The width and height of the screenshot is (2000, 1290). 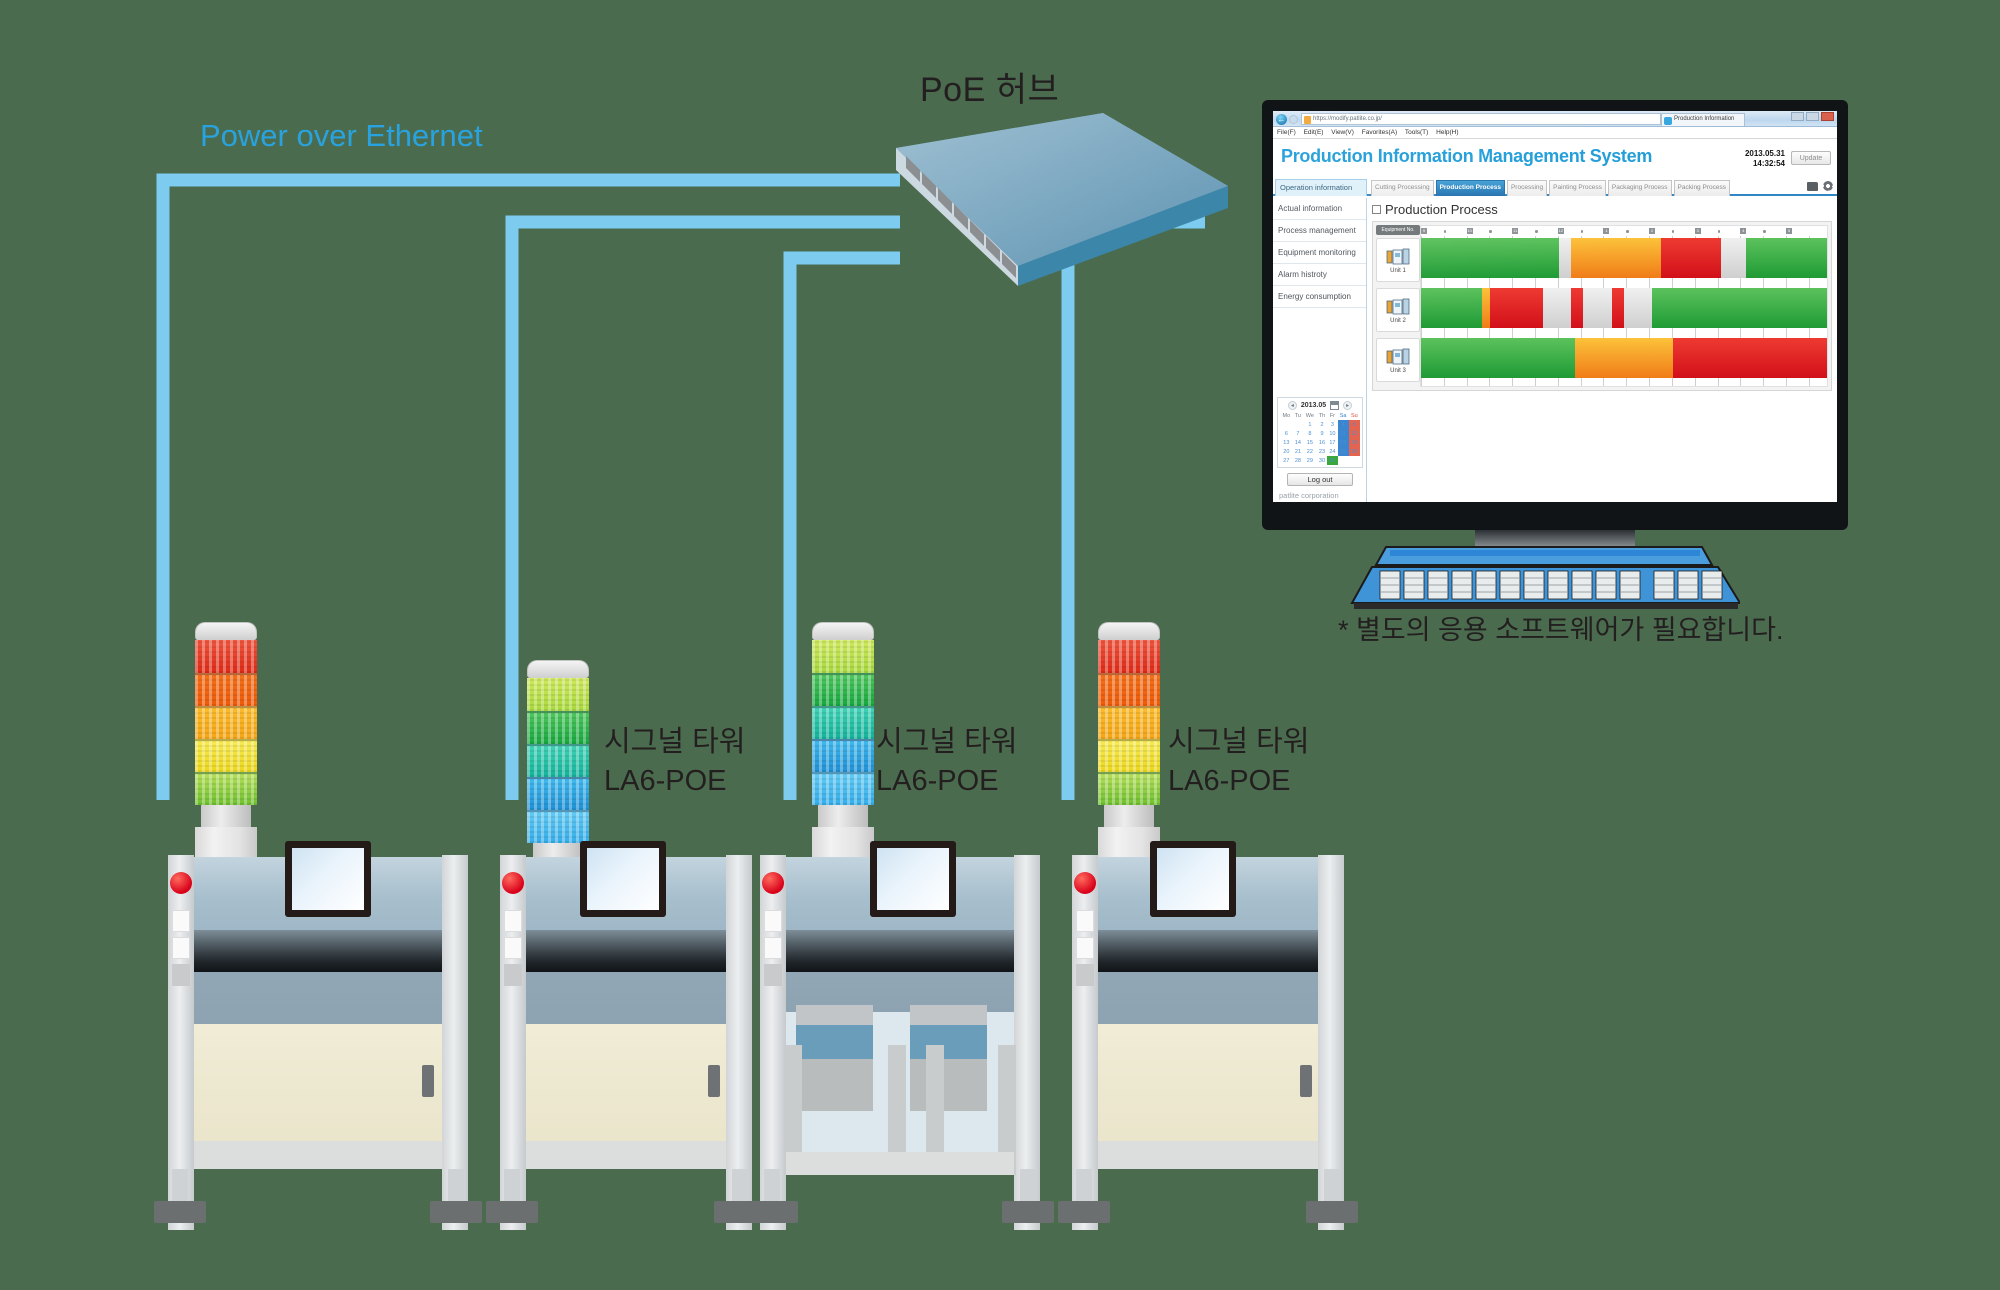 I want to click on sidebar-item-alarm-histroty: Alarm histroty, so click(x=1319, y=275).